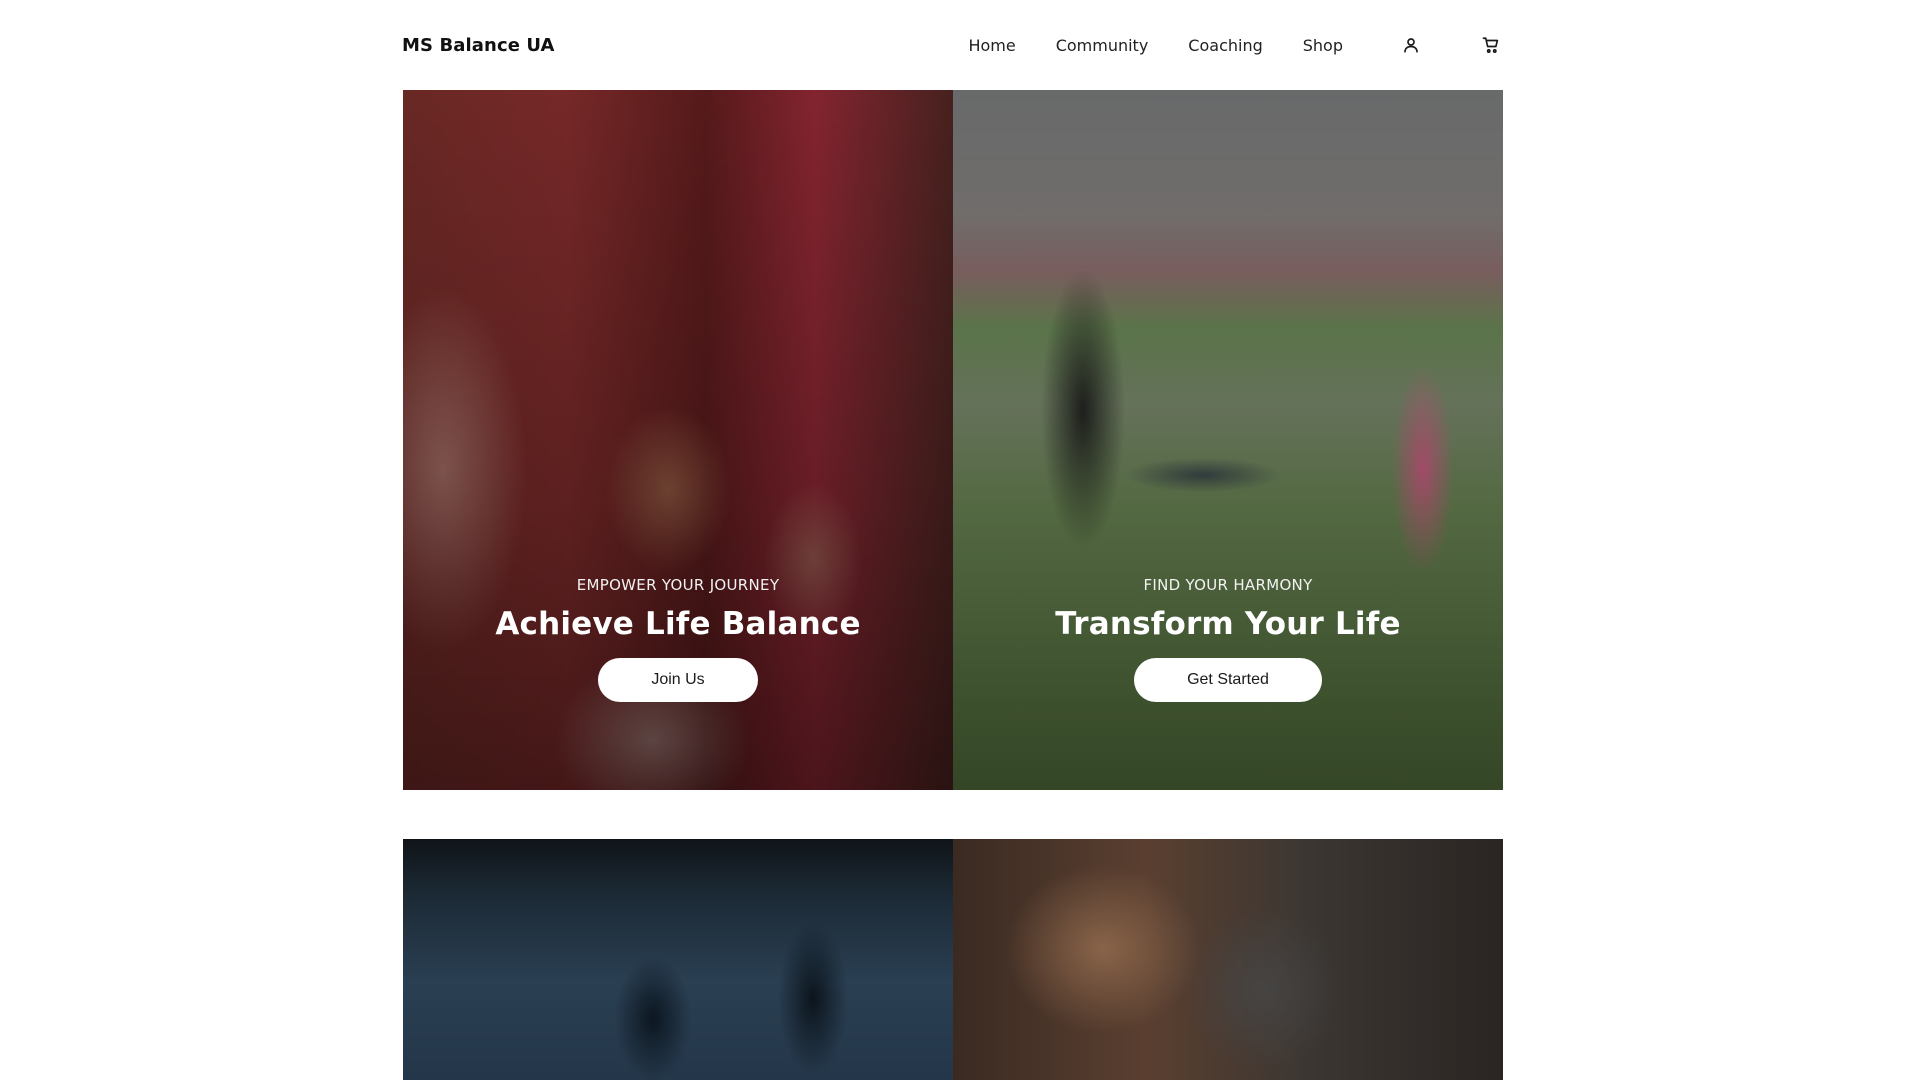 Image resolution: width=1920 pixels, height=1080 pixels. Describe the element at coordinates (1411, 45) in the screenshot. I see `account-icon` at that location.